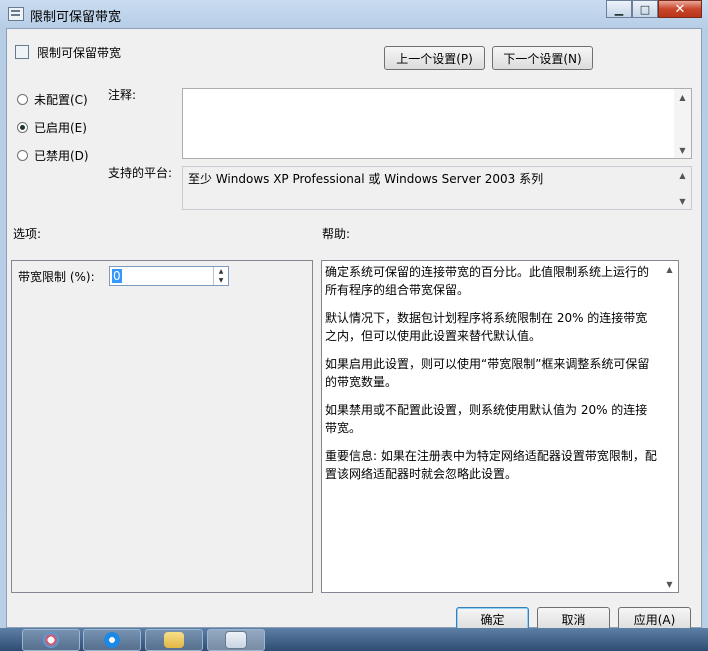 The image size is (708, 651). Describe the element at coordinates (354, 639) in the screenshot. I see `taskbar` at that location.